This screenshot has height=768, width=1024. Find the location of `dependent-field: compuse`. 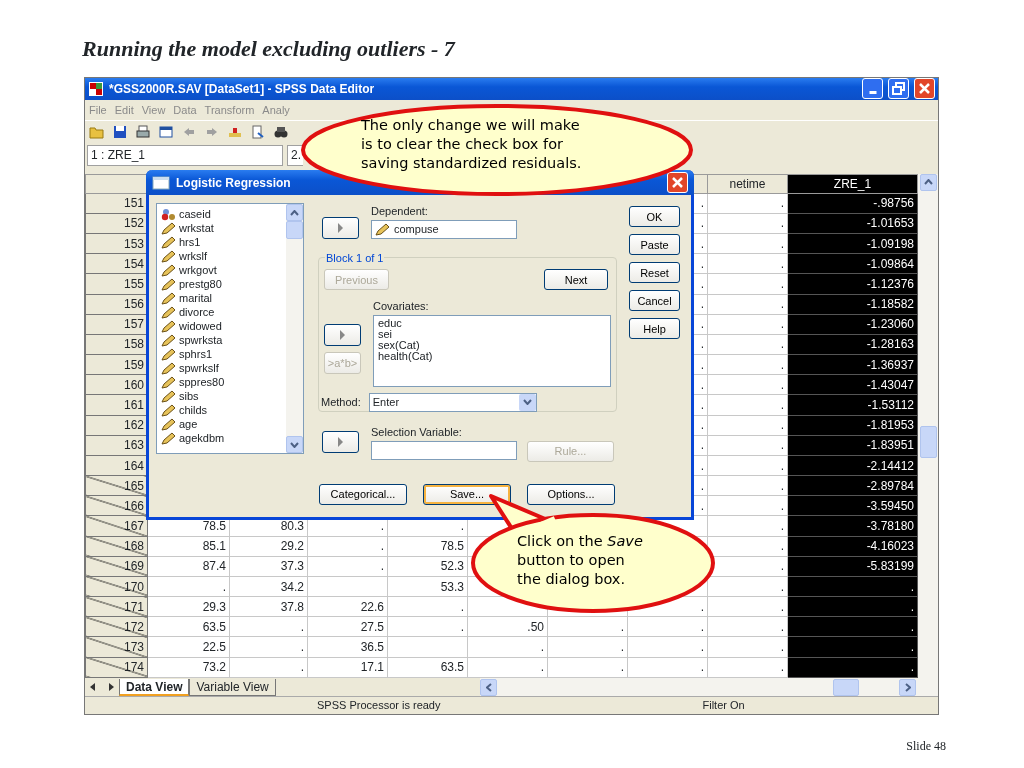

dependent-field: compuse is located at coordinates (444, 229).